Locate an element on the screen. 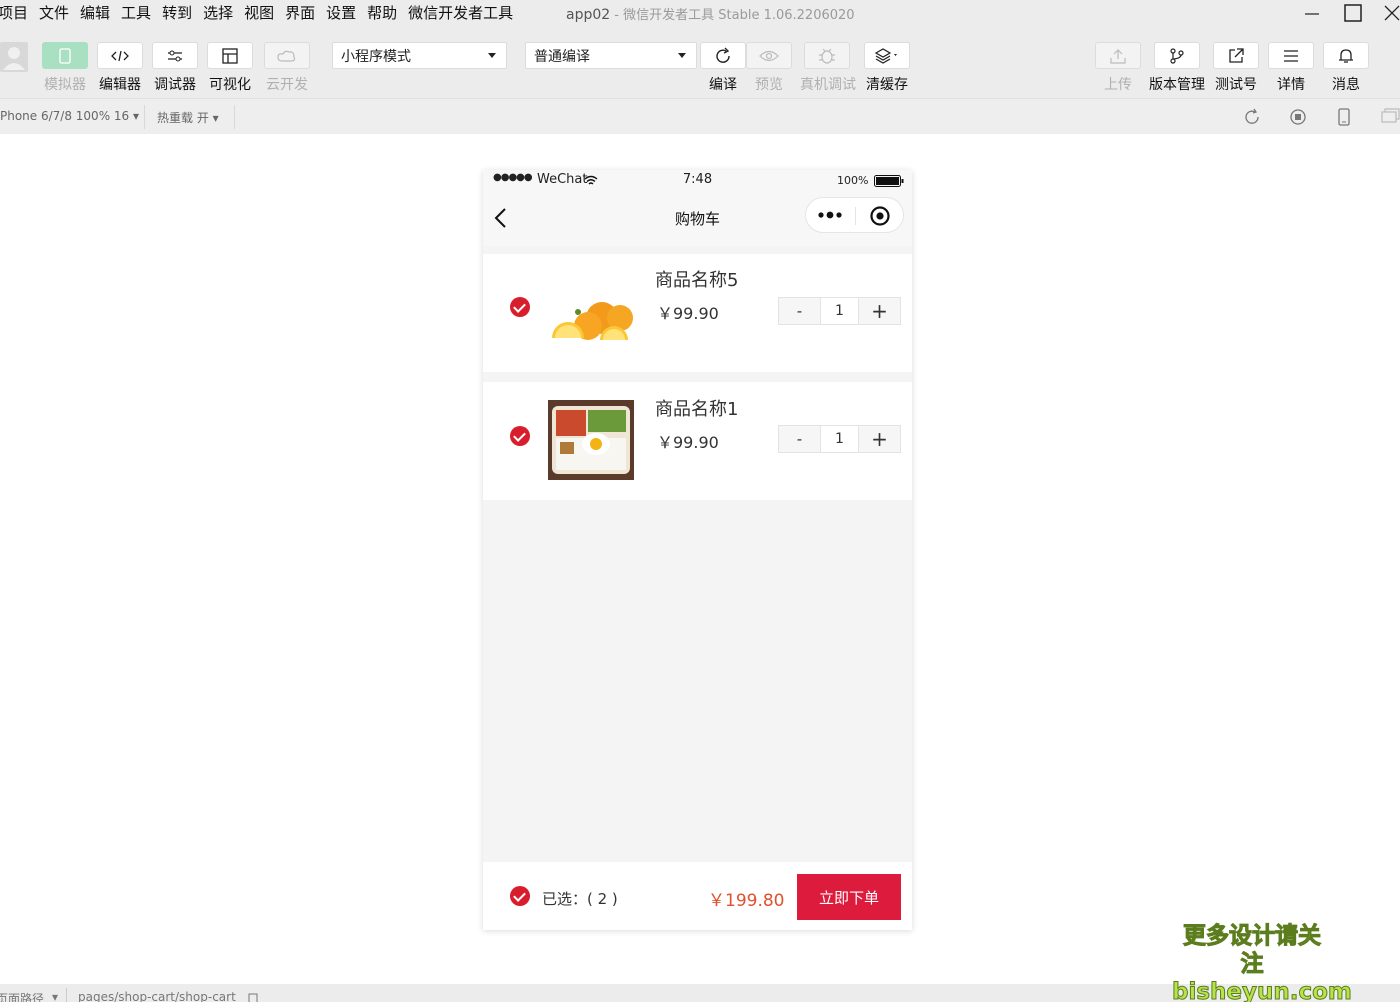 The height and width of the screenshot is (1002, 1400). menu-goto: 转到 is located at coordinates (177, 12).